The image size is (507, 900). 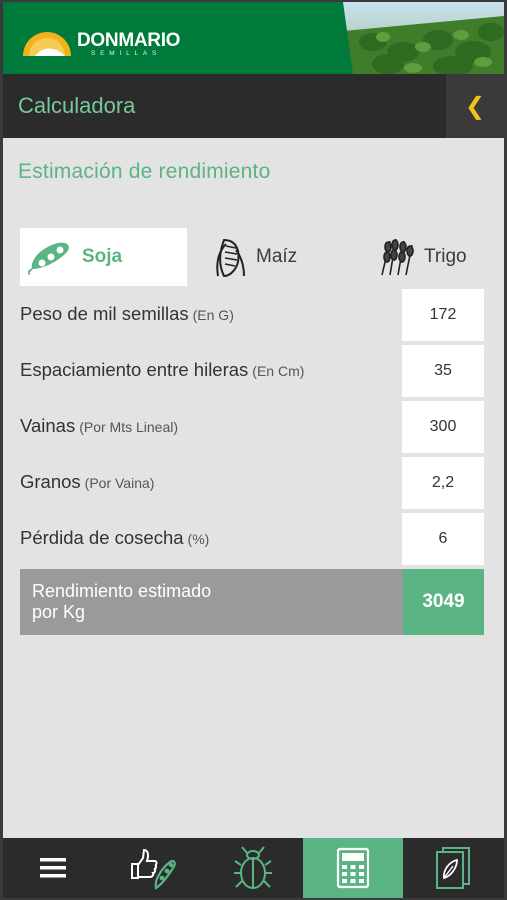 I want to click on bottom-nav, so click(x=253, y=868).